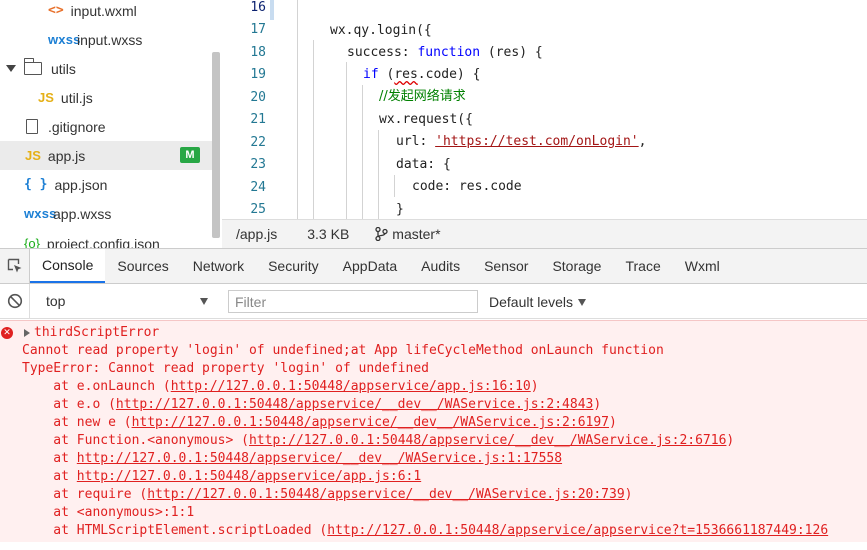 This screenshot has height=550, width=867. What do you see at coordinates (642, 266) in the screenshot?
I see `tab-trace: Trace` at bounding box center [642, 266].